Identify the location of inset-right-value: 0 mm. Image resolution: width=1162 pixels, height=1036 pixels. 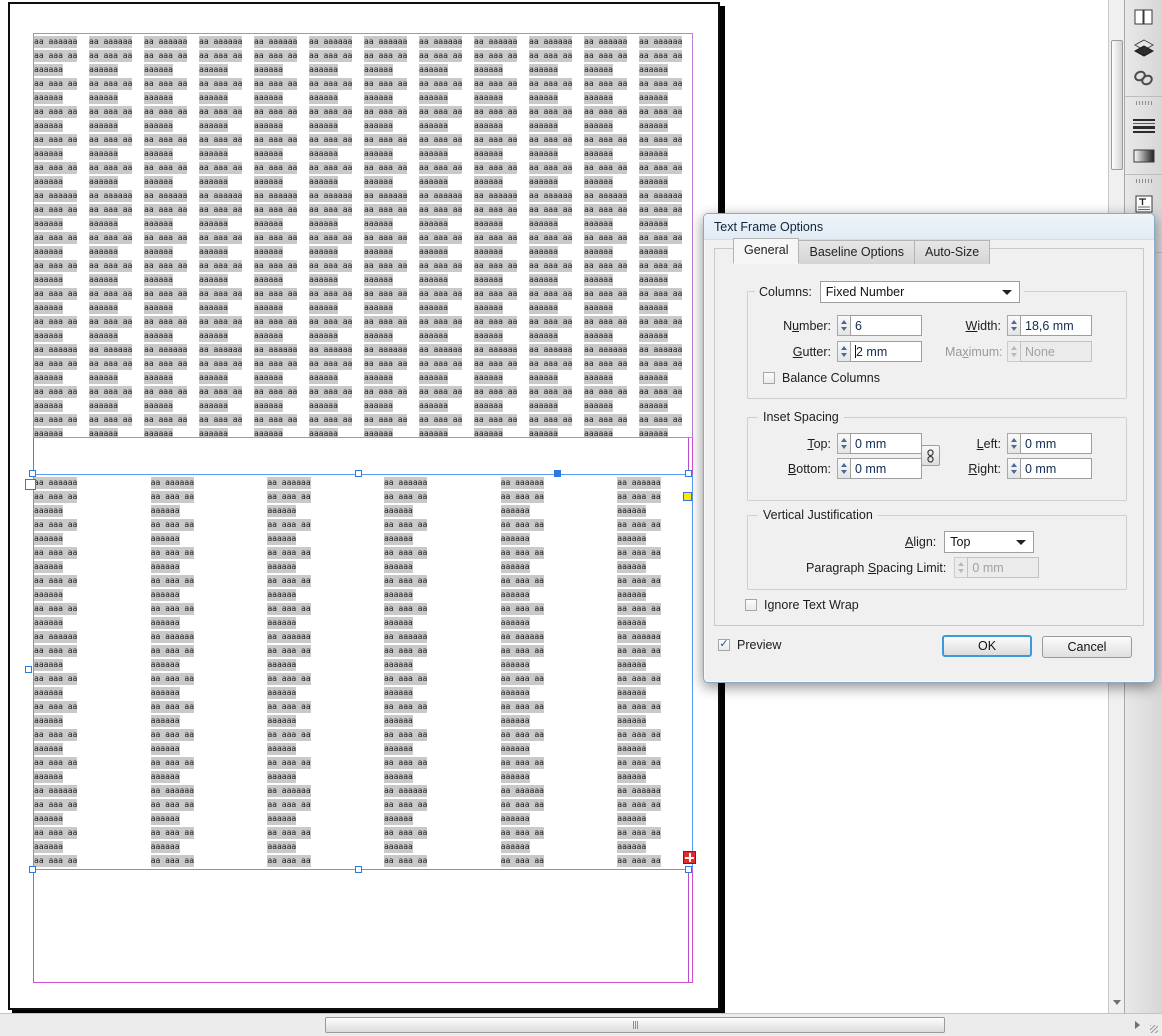
(1041, 468).